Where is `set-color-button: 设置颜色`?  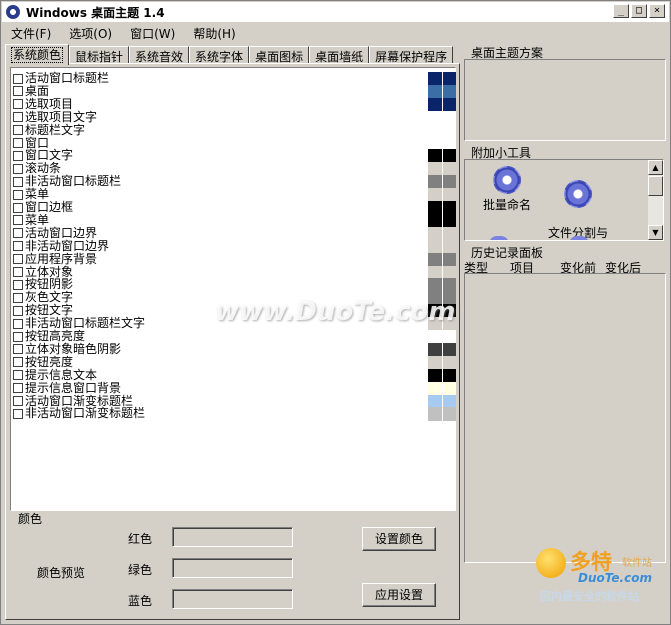 set-color-button: 设置颜色 is located at coordinates (399, 539).